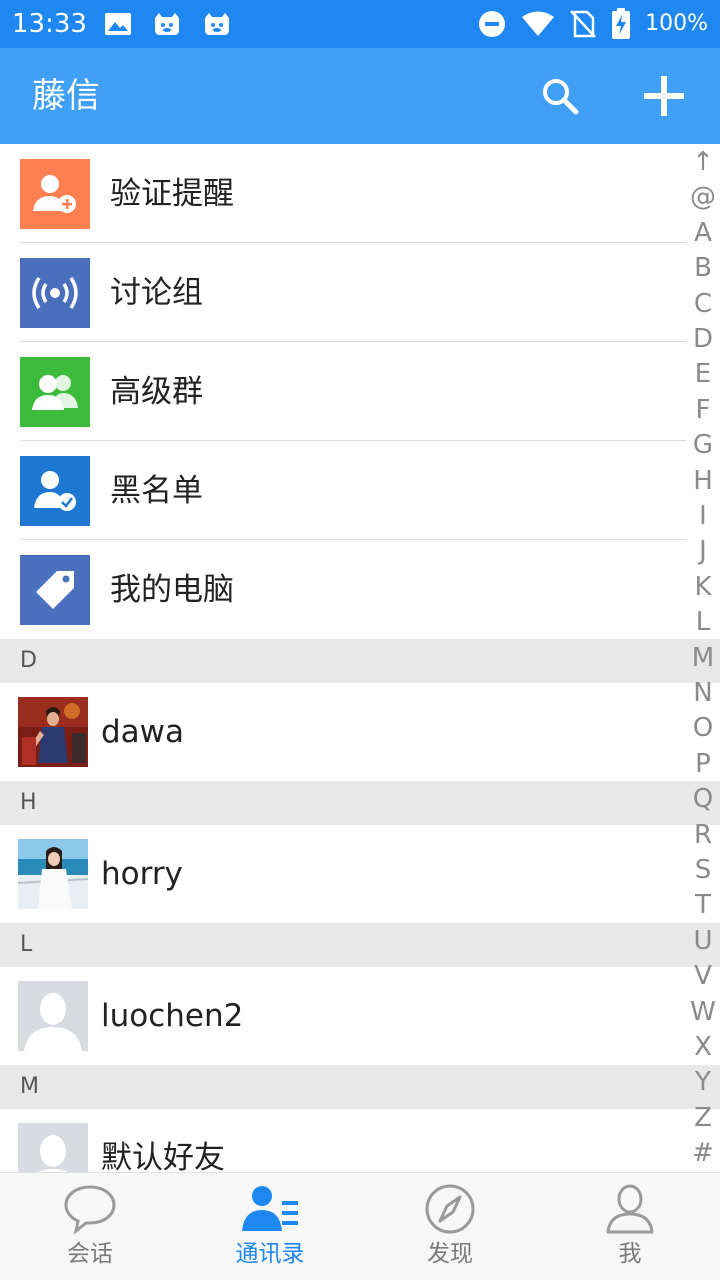 The height and width of the screenshot is (1280, 720). Describe the element at coordinates (55, 491) in the screenshot. I see `blocked-user-icon` at that location.